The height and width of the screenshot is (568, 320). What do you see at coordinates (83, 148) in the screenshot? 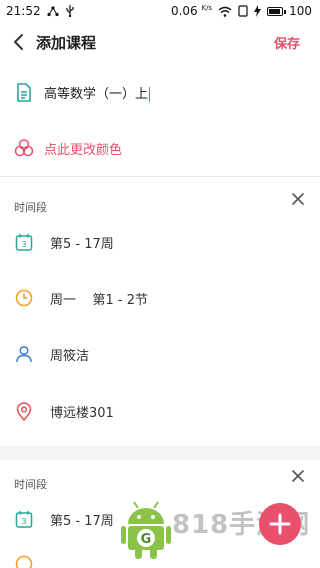
I see `change-color-label: 点此更改颜色` at bounding box center [83, 148].